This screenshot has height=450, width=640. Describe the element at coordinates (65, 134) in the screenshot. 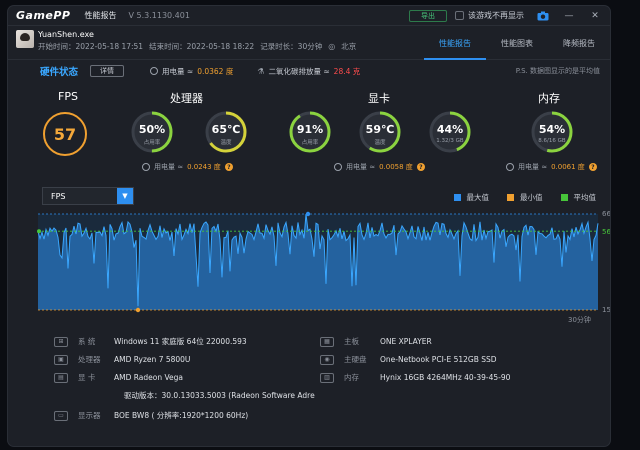

I see `fps-value: 57` at that location.